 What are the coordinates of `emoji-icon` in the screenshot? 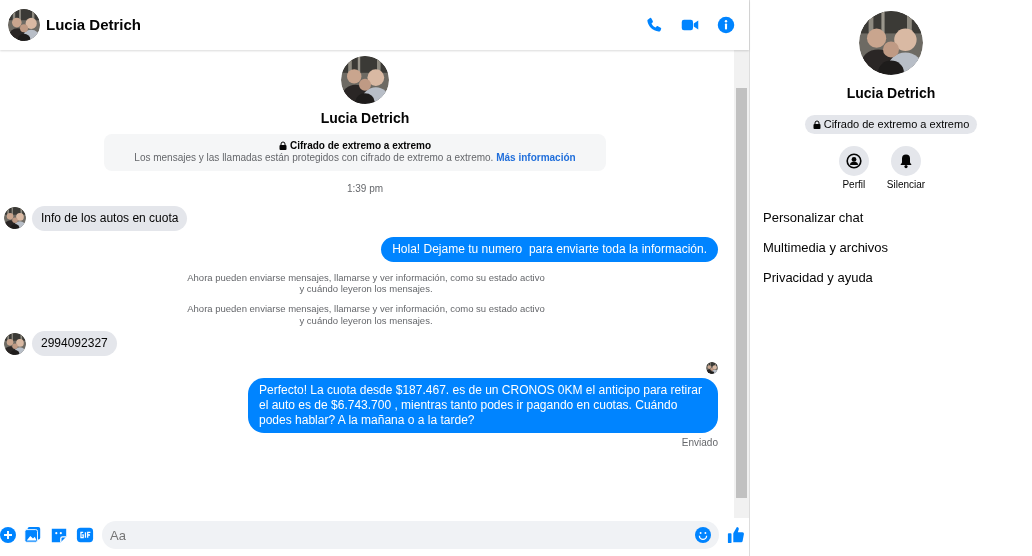 It's located at (703, 535).